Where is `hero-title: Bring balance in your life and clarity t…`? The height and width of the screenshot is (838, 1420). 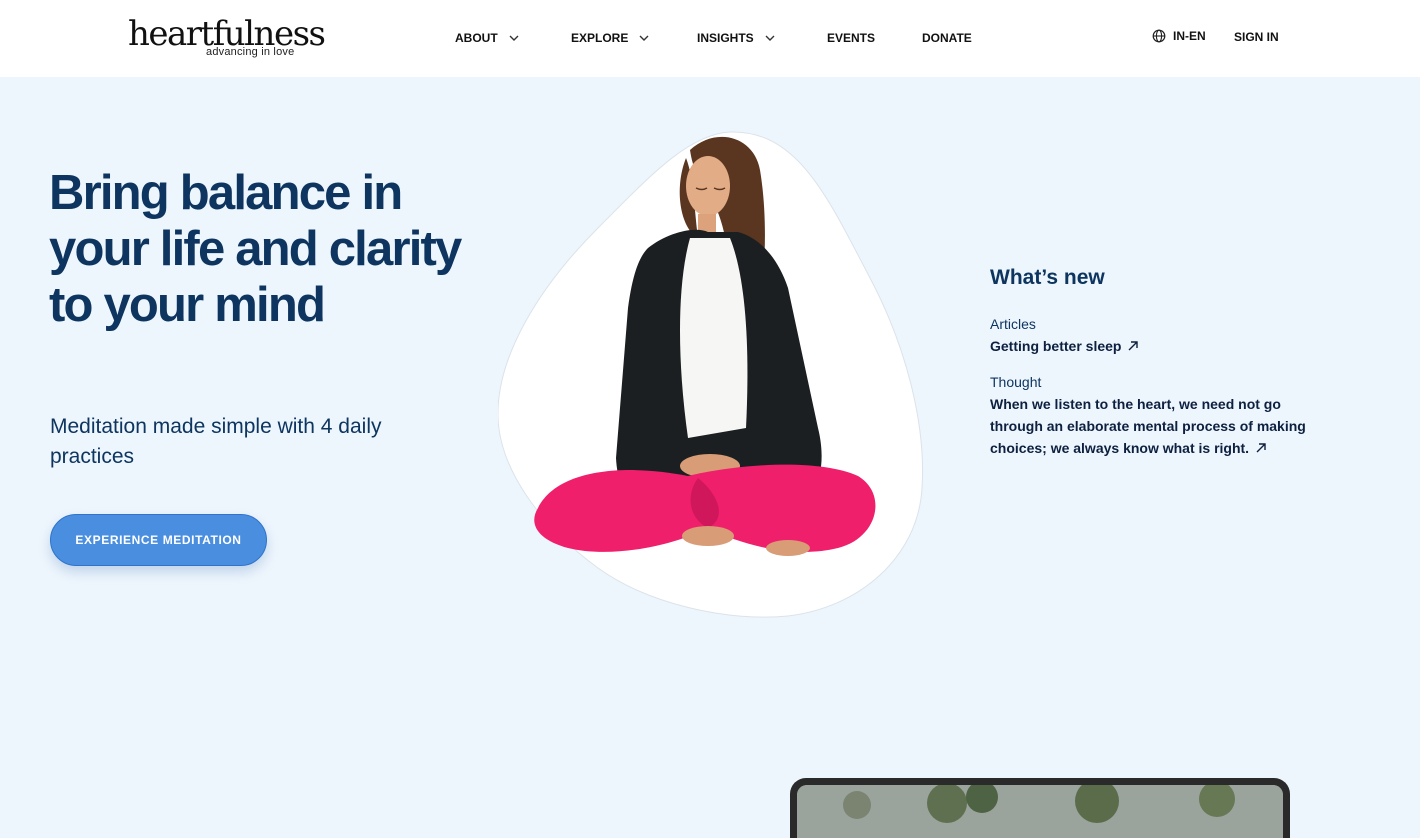 hero-title: Bring balance in your life and clarity t… is located at coordinates (255, 249).